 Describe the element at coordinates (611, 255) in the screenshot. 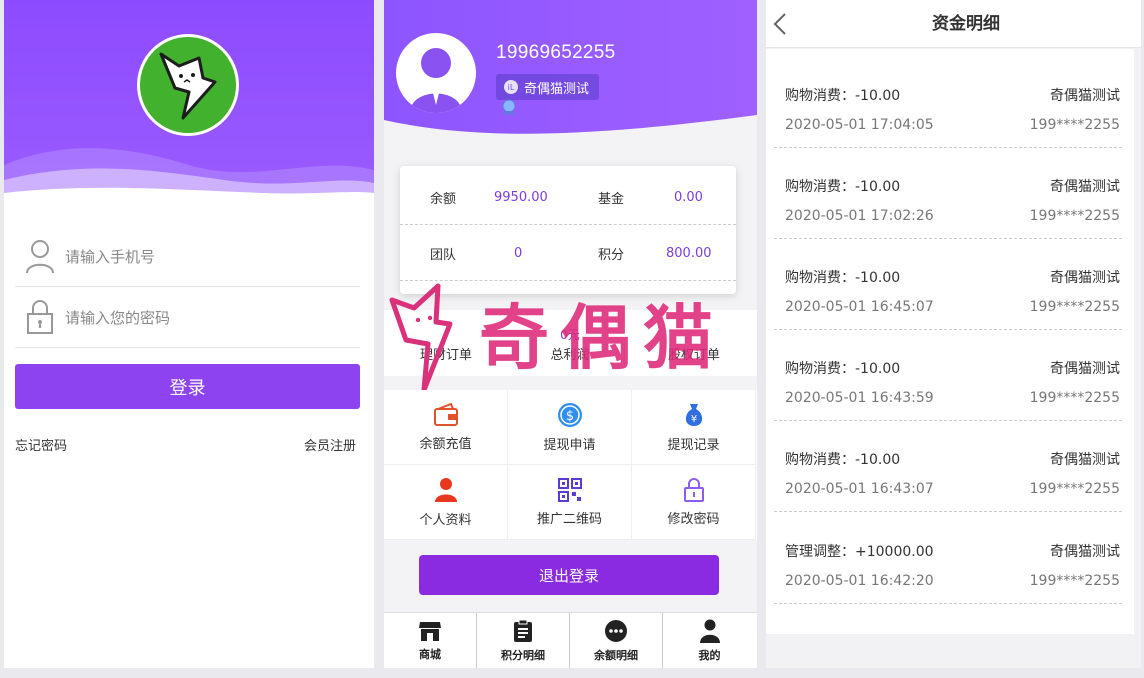

I see `points-label: 积分` at that location.